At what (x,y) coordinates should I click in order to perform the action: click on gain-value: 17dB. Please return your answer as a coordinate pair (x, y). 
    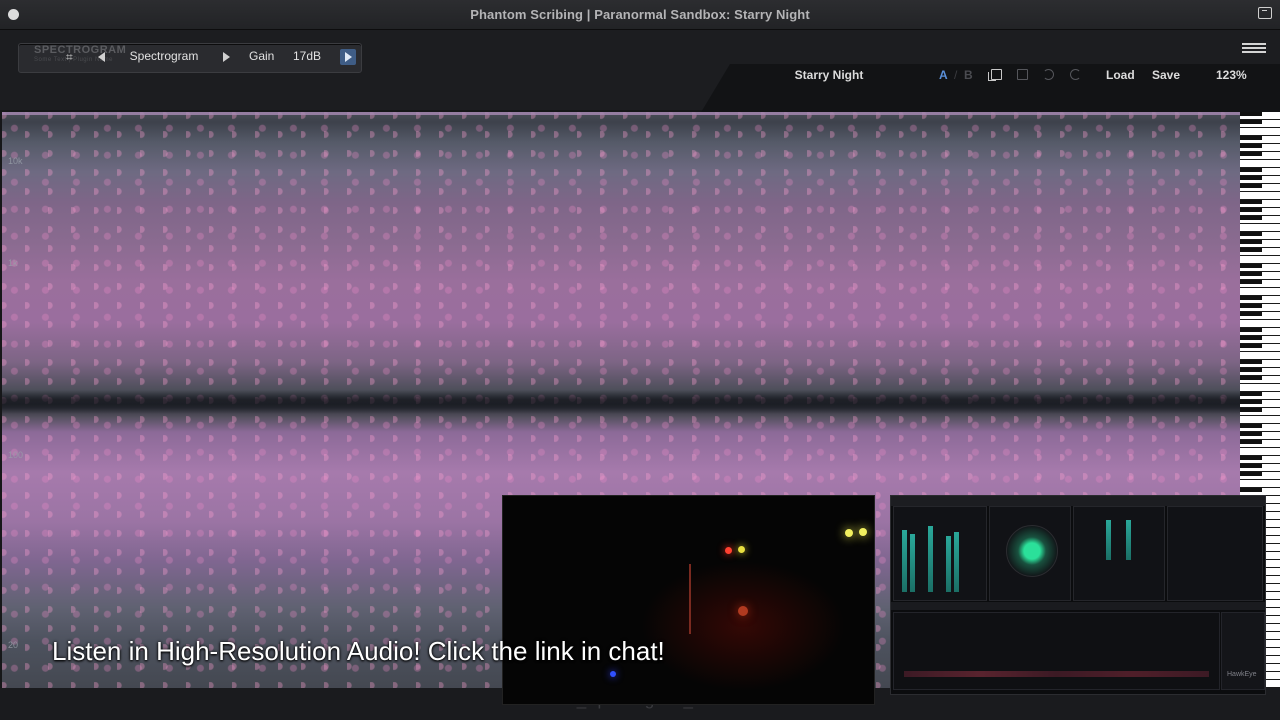
    Looking at the image, I should click on (307, 56).